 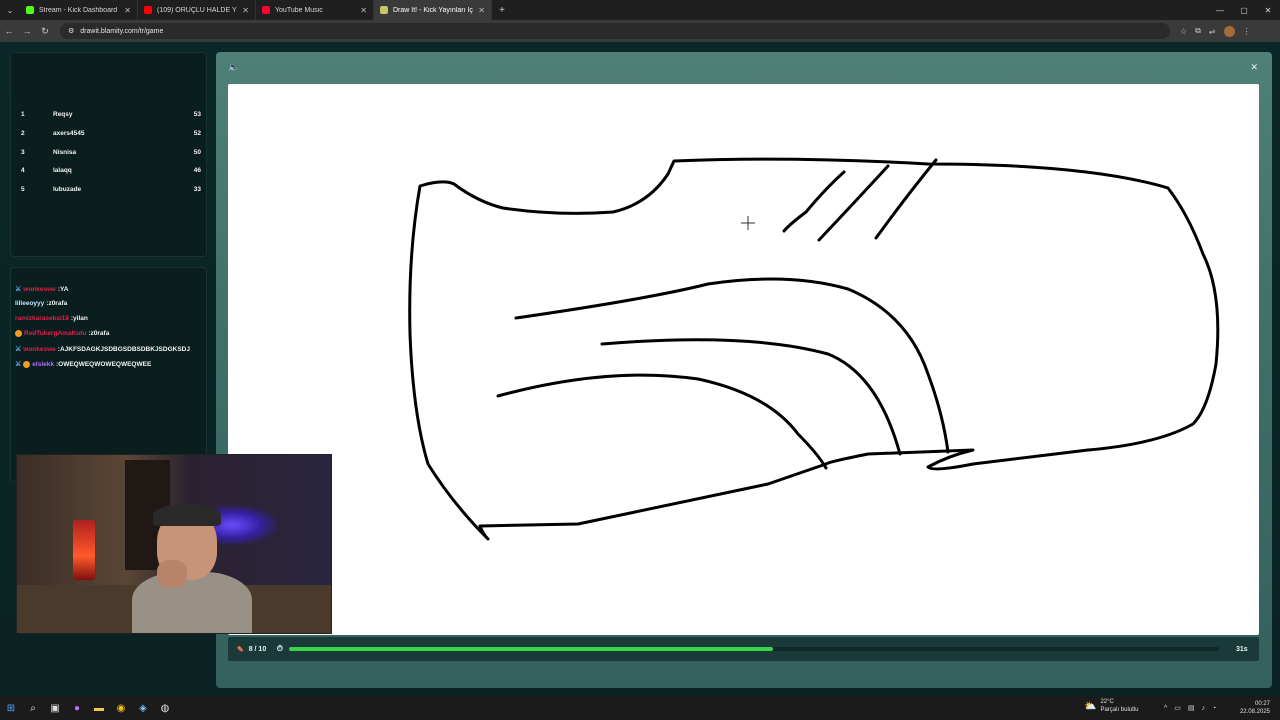 What do you see at coordinates (29, 303) in the screenshot?
I see `chat-username: lilleeoyyy` at bounding box center [29, 303].